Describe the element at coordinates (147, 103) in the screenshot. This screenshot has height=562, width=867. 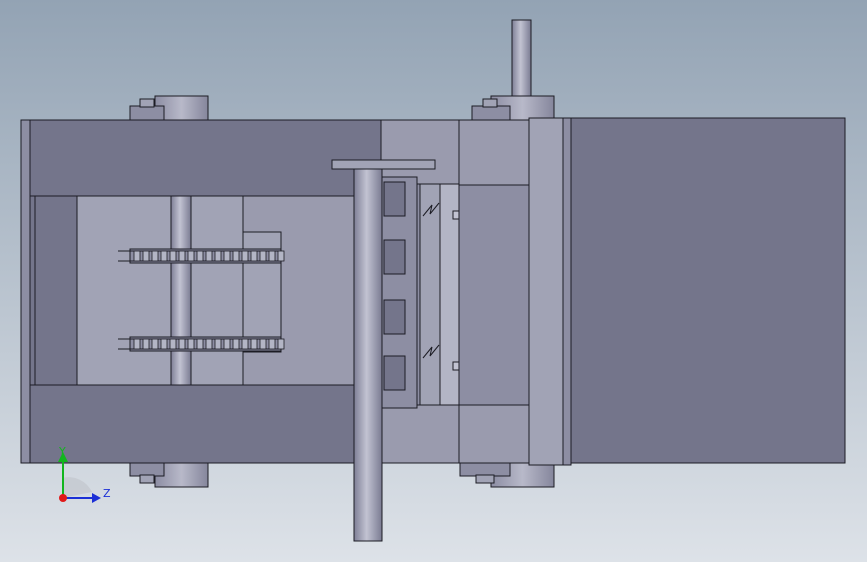
I see `top-left-bolt-head` at that location.